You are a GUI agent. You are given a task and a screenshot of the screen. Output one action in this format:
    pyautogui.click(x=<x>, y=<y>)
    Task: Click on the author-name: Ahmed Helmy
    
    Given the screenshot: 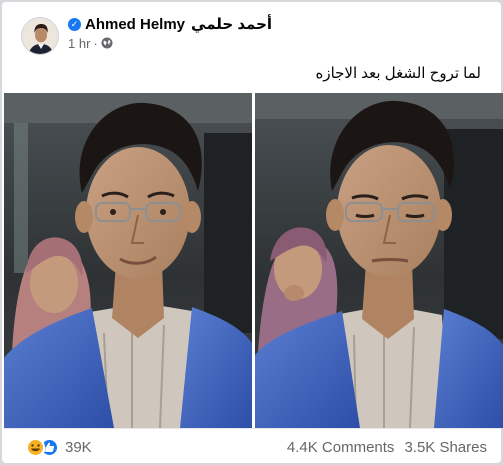 What is the action you would take?
    pyautogui.click(x=135, y=24)
    